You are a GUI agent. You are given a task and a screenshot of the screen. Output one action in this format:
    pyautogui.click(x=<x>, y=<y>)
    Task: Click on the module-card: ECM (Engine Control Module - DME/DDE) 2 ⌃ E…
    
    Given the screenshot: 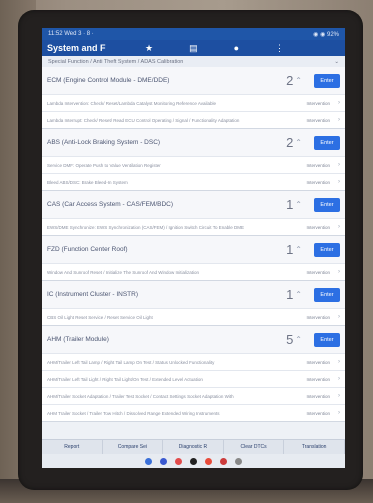 What is the action you would take?
    pyautogui.click(x=193, y=98)
    